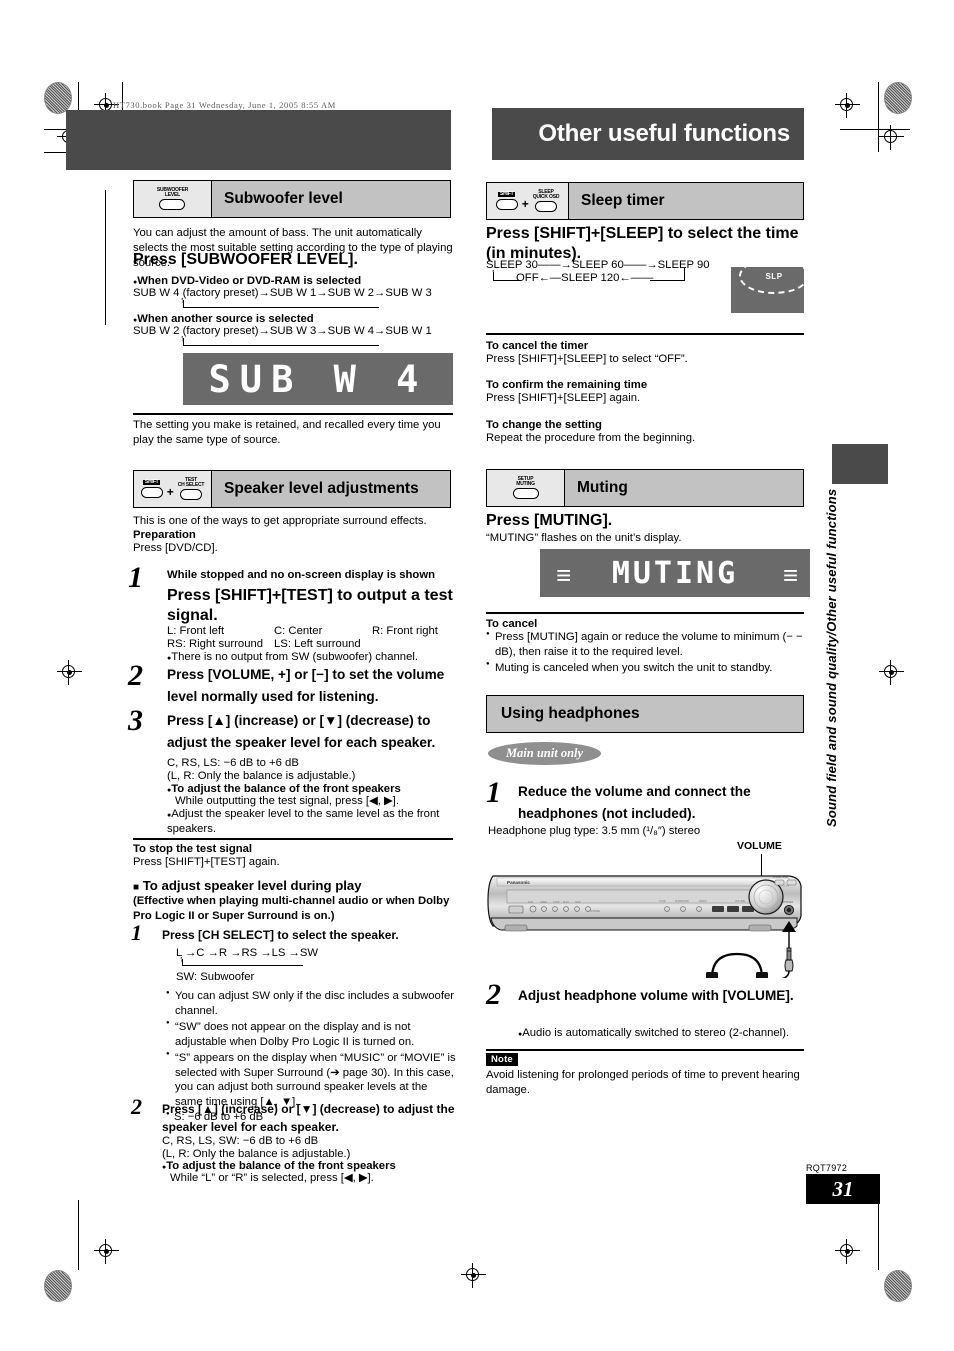  Describe the element at coordinates (473, 1275) in the screenshot. I see `crop-circle-bm` at that location.